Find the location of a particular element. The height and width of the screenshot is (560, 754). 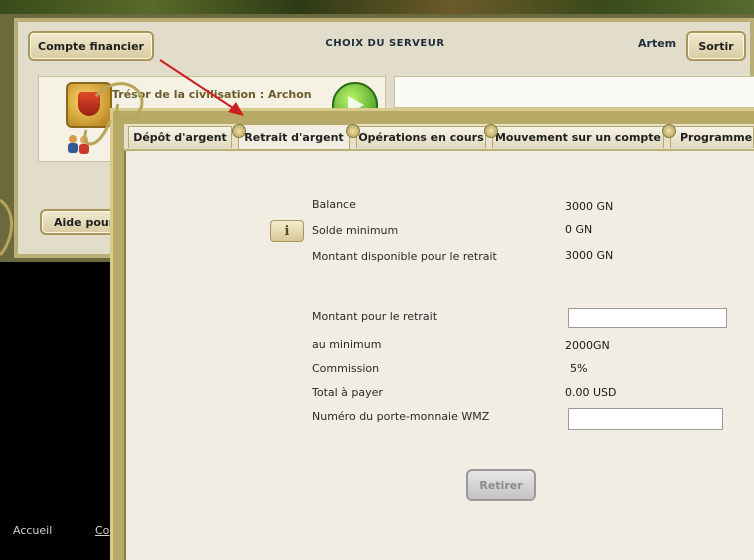

logout-button: Sortir is located at coordinates (716, 46).